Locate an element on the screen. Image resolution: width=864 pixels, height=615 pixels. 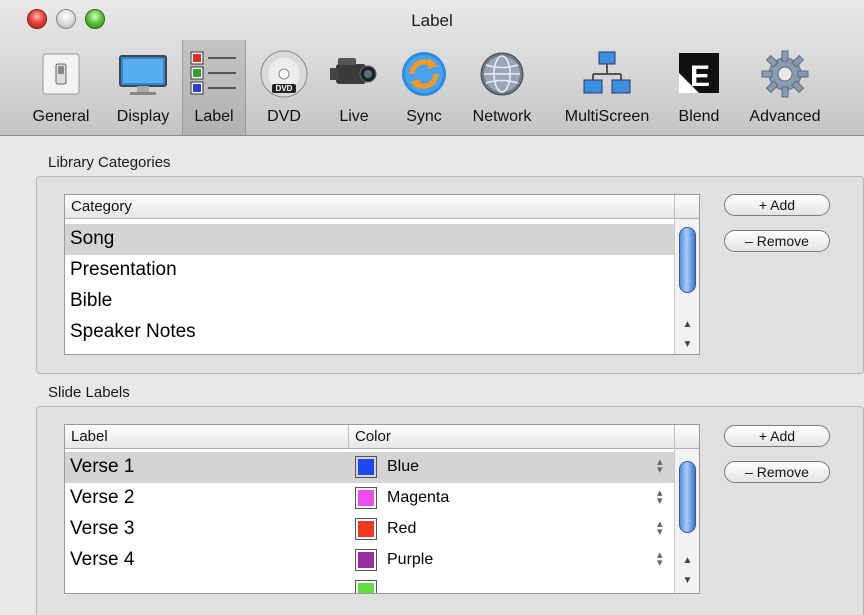
slide-labels-scrollbar: ▲ ▼ is located at coordinates (686, 521).